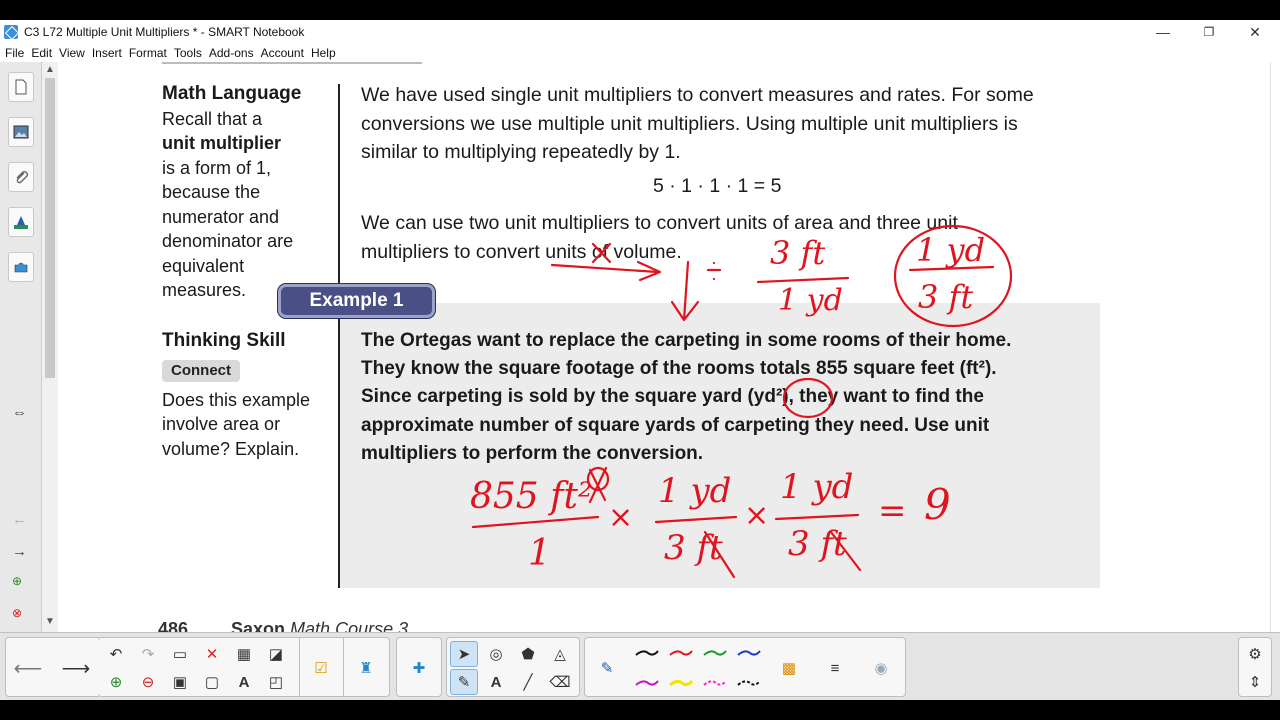  Describe the element at coordinates (148, 53) in the screenshot. I see `menu-format: Format` at that location.